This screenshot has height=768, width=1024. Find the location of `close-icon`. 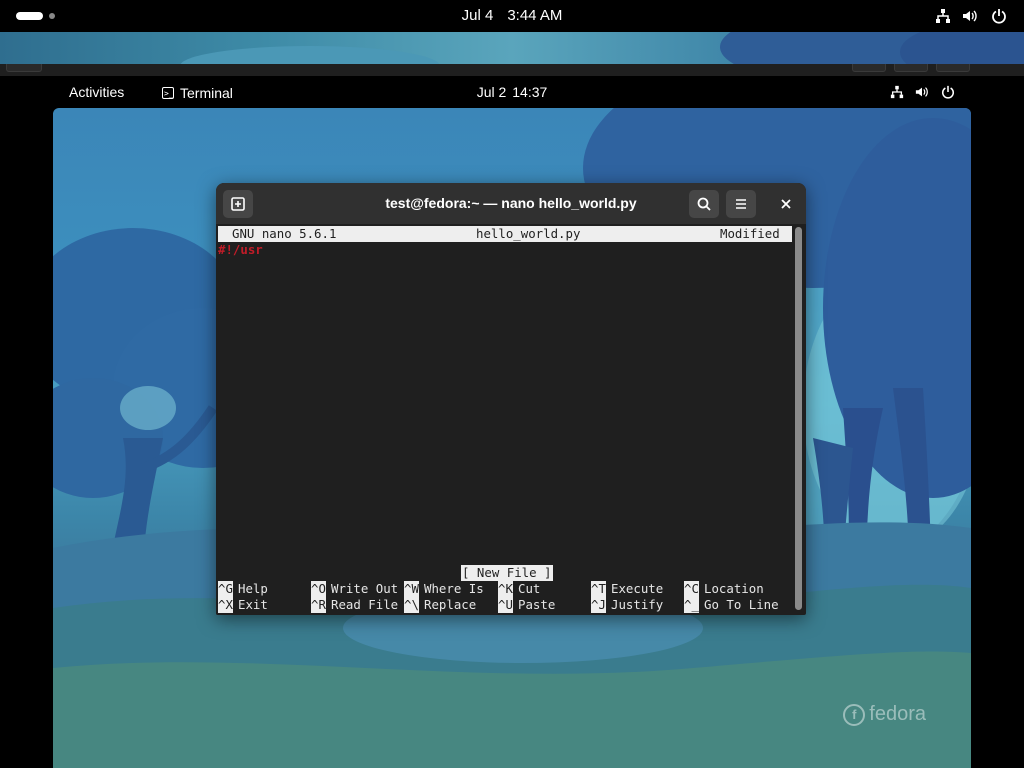

close-icon is located at coordinates (786, 204).